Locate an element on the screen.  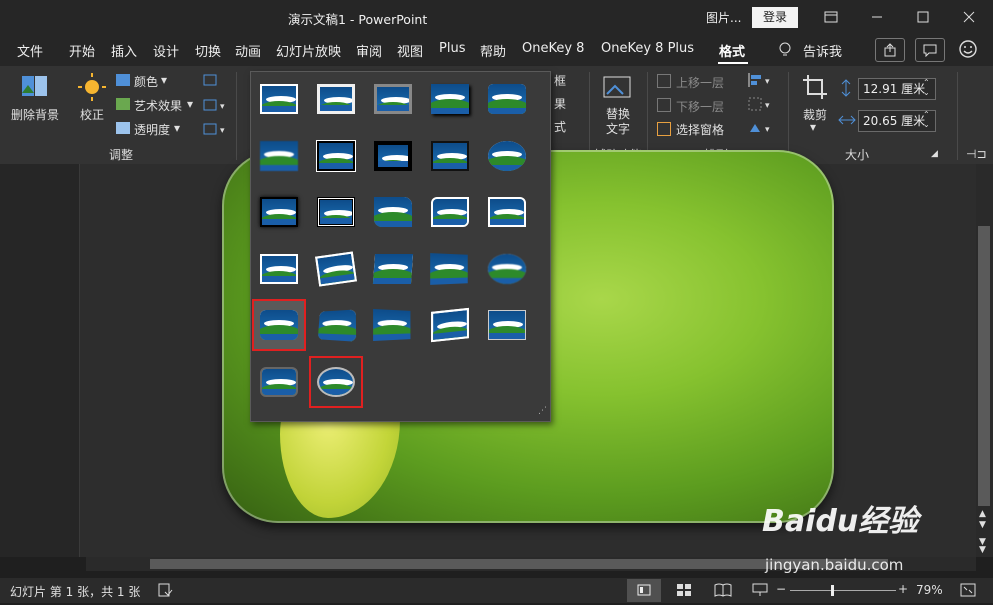
tab-review: 审阅 is located at coordinates (369, 50).